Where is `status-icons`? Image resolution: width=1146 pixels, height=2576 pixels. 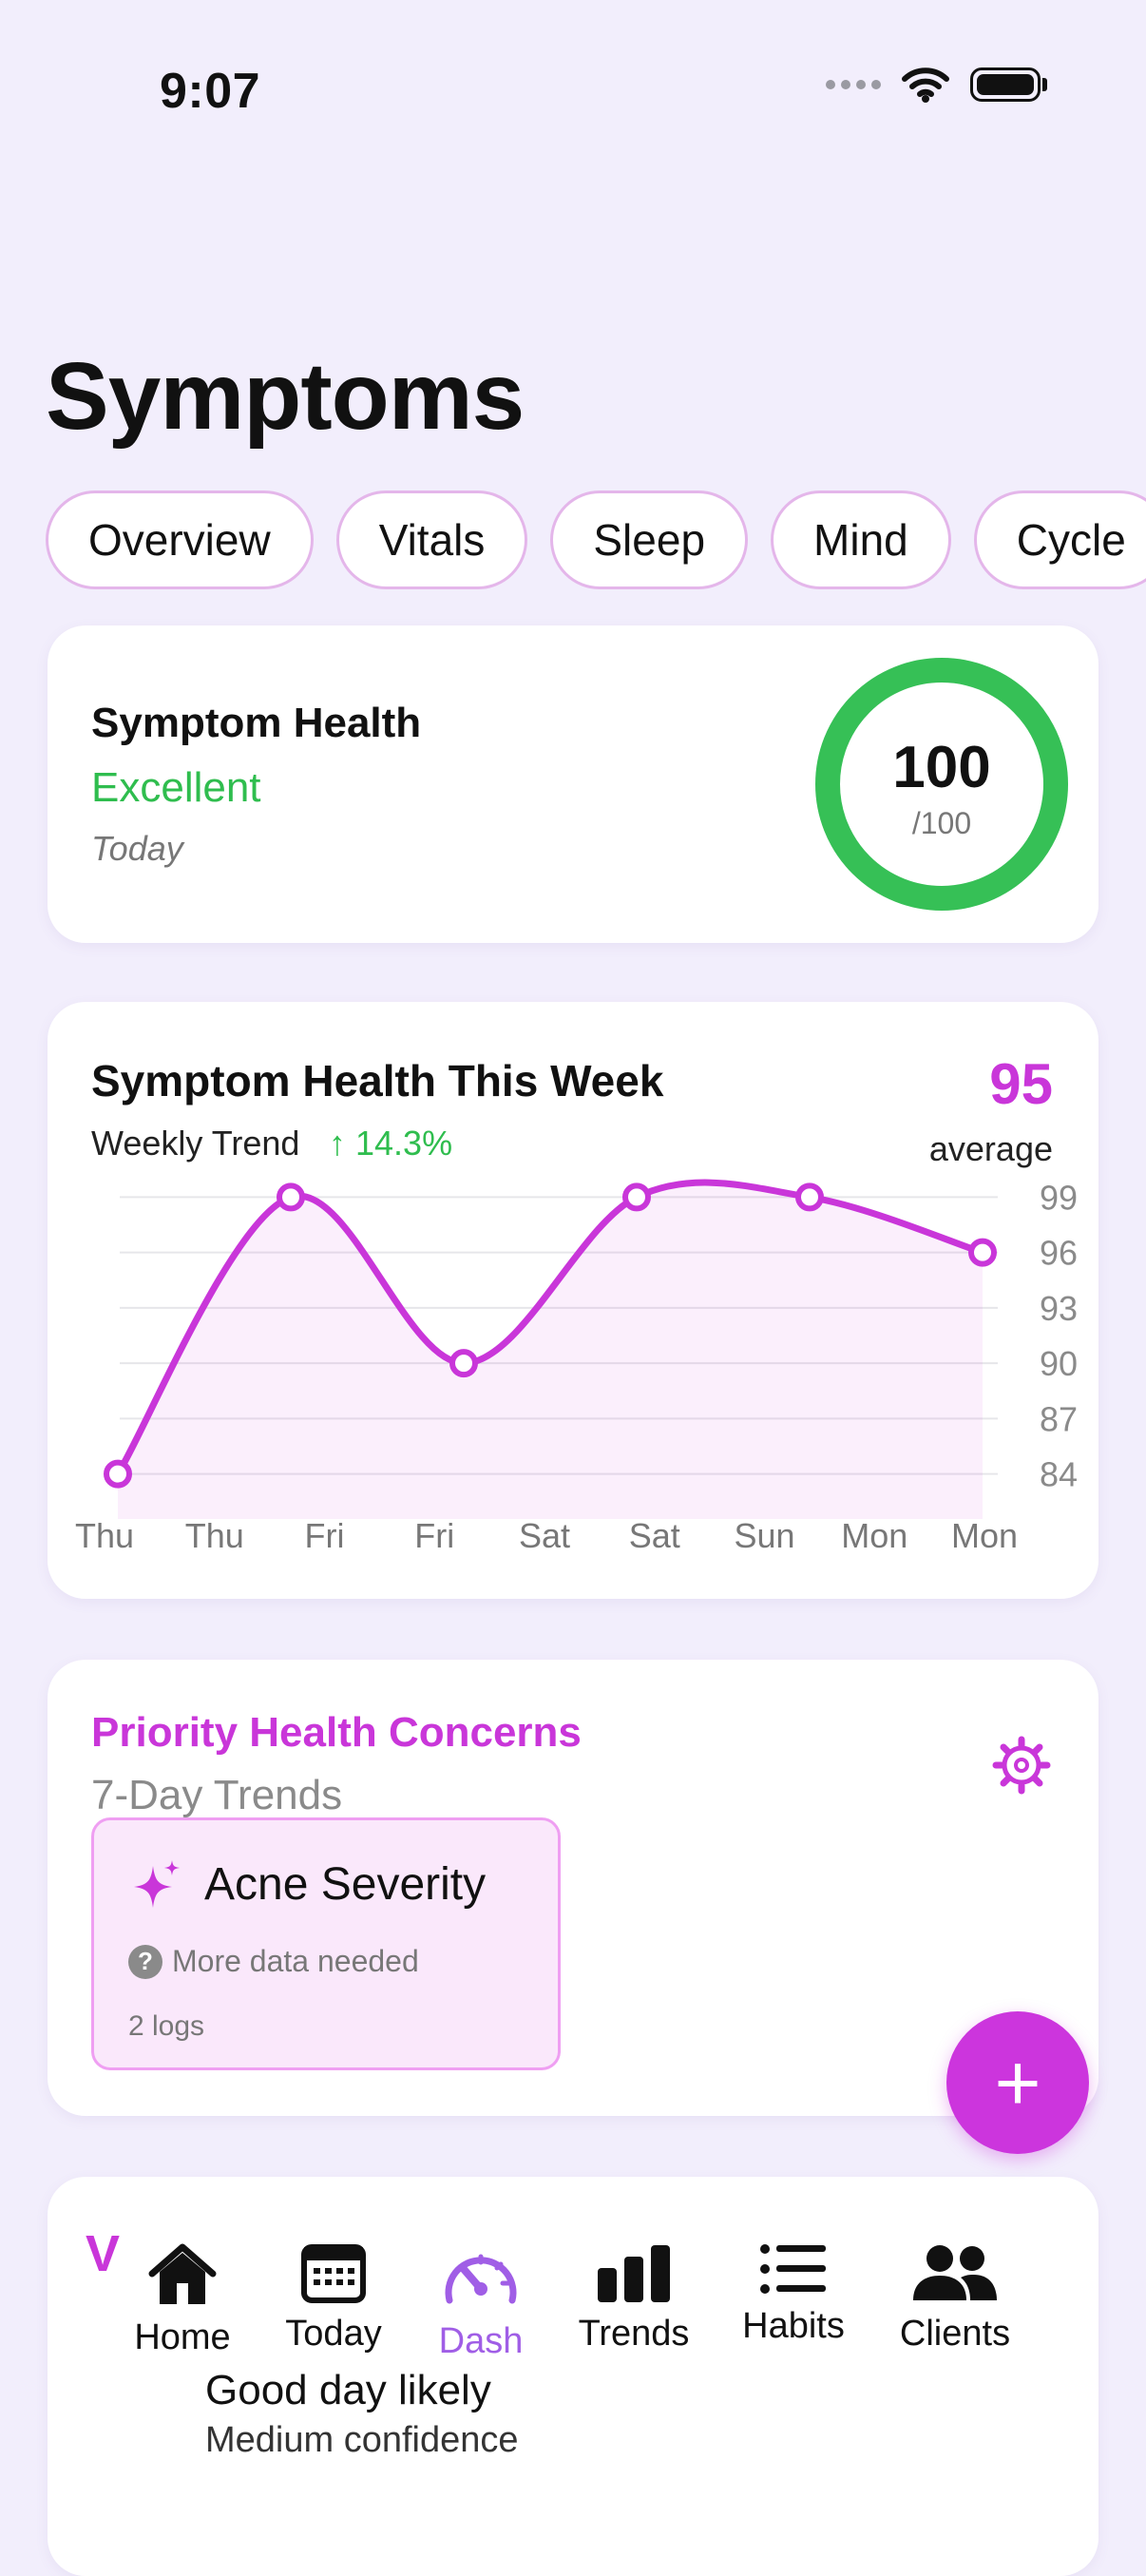
status-icons is located at coordinates (936, 85).